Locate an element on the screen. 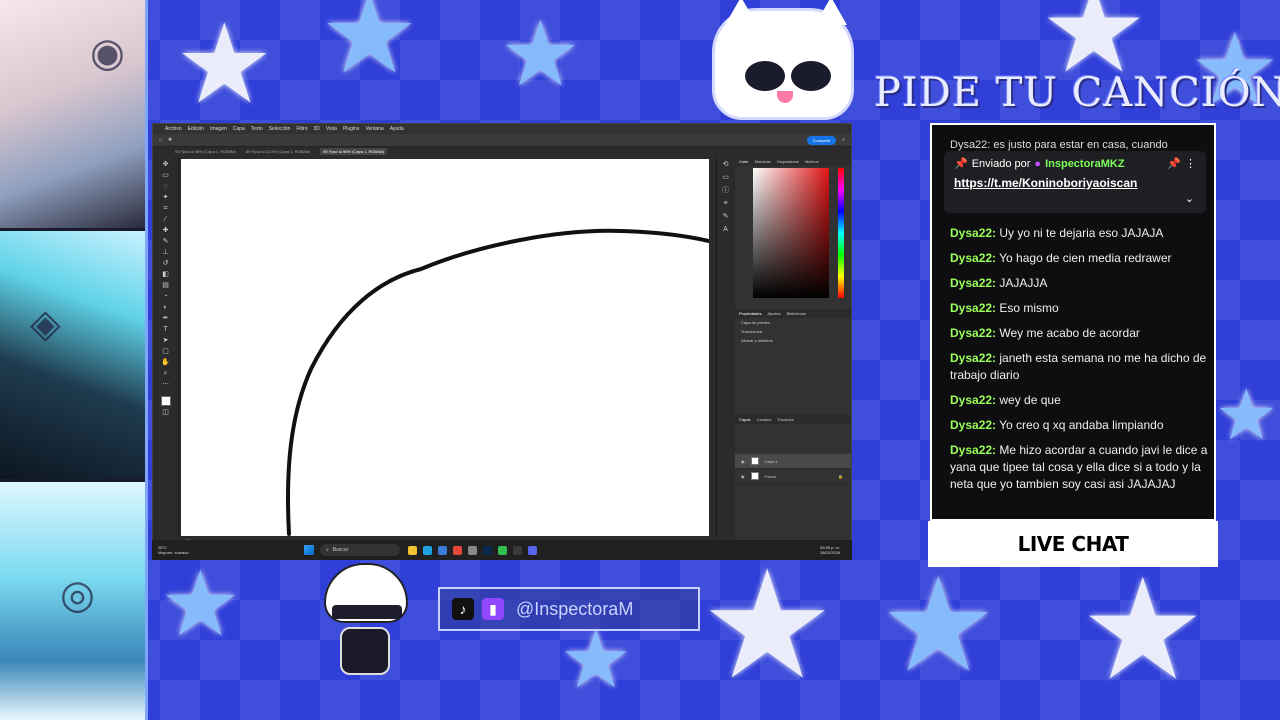 This screenshot has height=720, width=1280. layer-row: ◉ Fondo 🔒 is located at coordinates (793, 476).